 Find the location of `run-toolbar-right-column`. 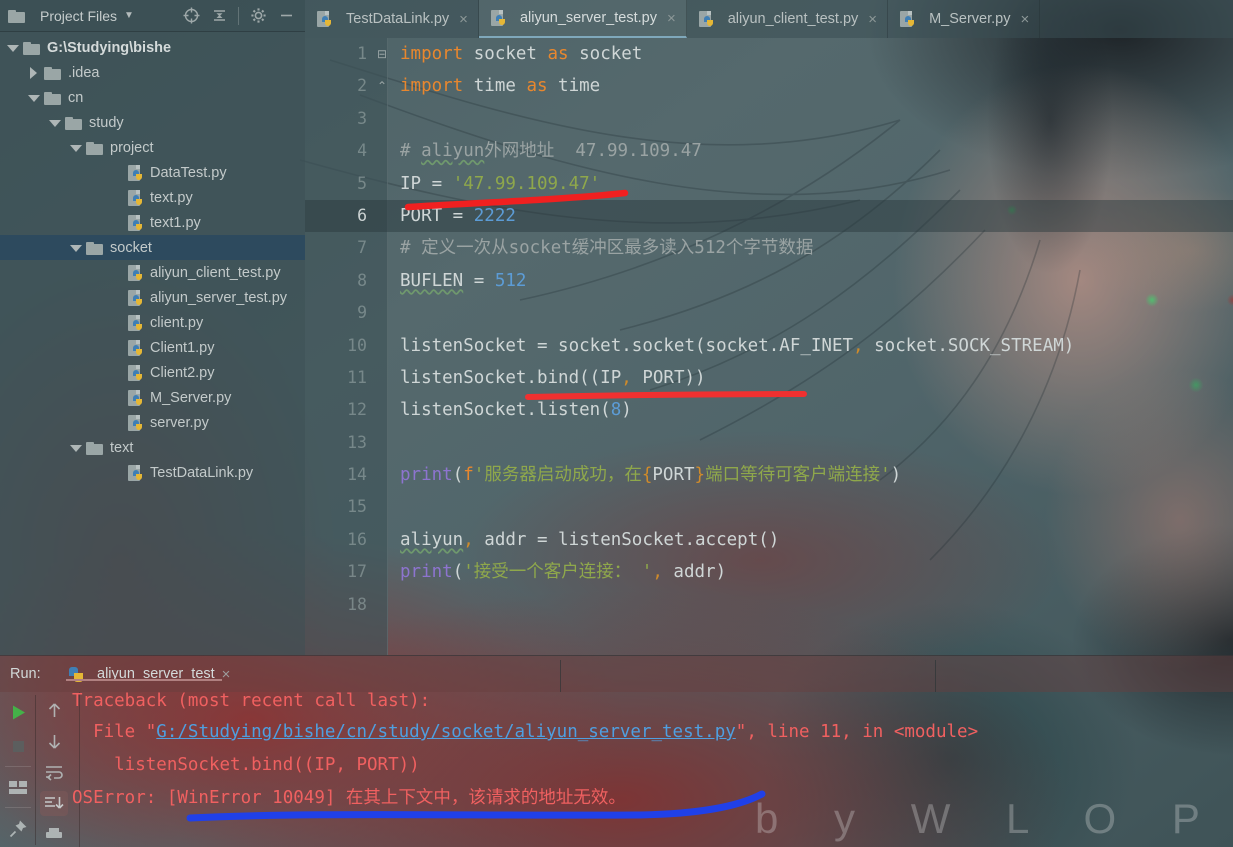

run-toolbar-right-column is located at coordinates (54, 769).